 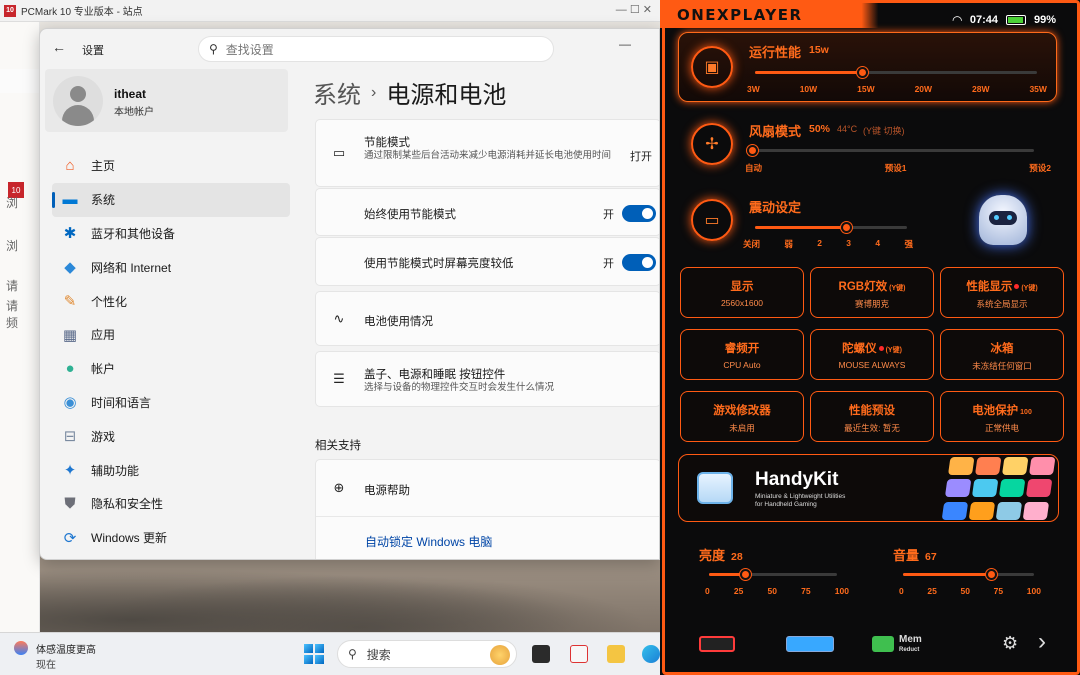 What do you see at coordinates (910, 639) in the screenshot?
I see `mem-reduct-line1: Mem` at bounding box center [910, 639].